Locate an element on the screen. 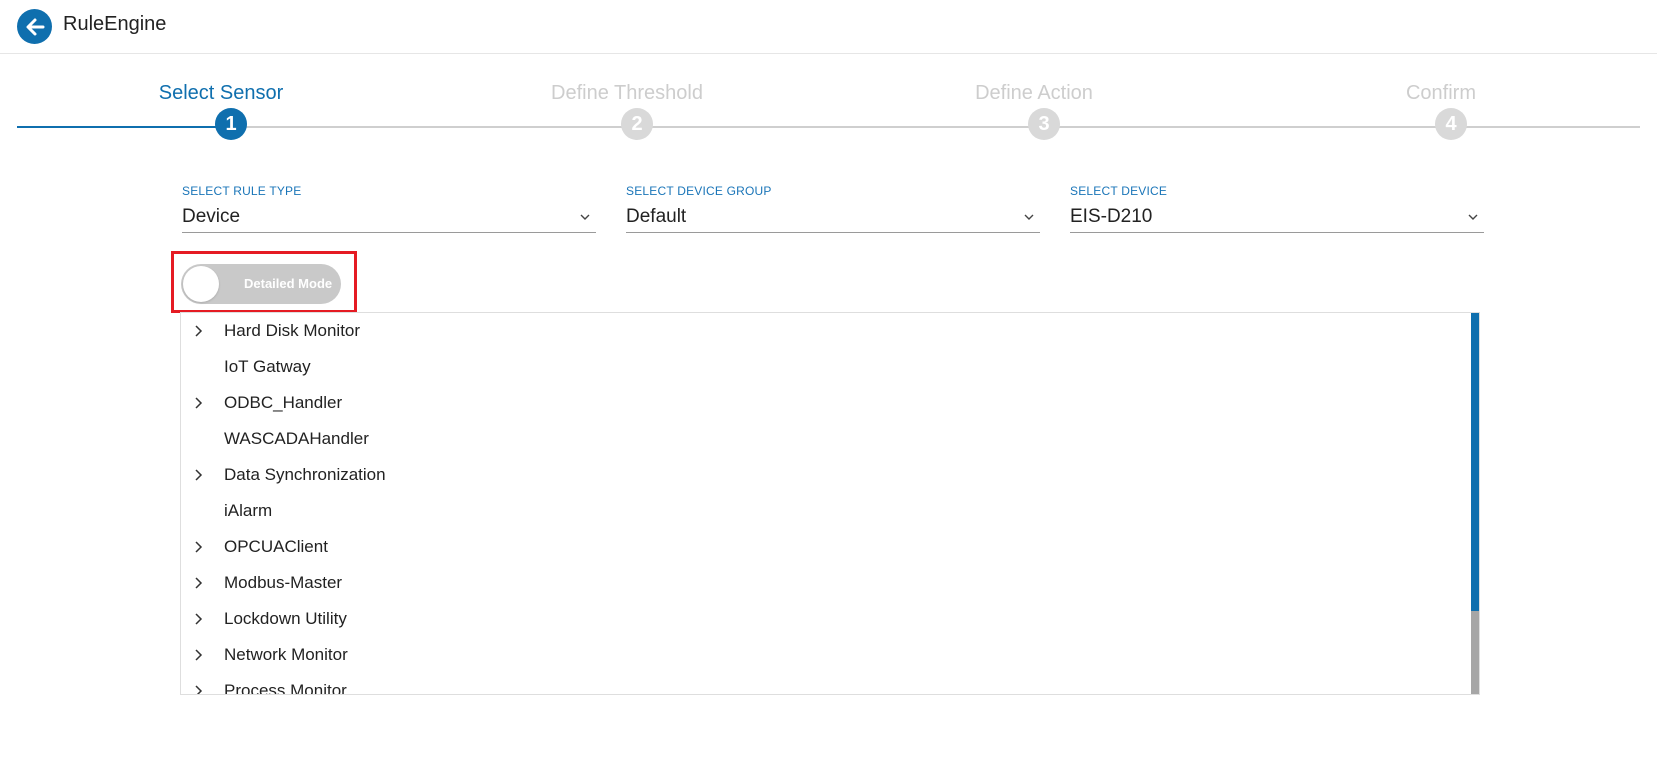  rule-type-select-group: SELECT RULE TYPE Device is located at coordinates (389, 208).